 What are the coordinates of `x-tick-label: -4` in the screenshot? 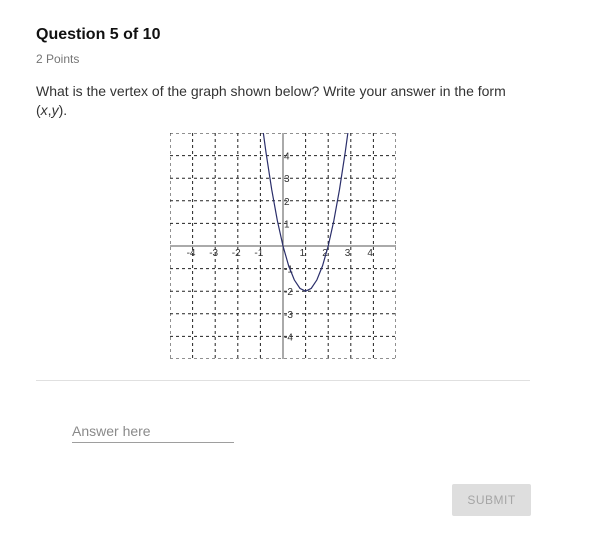 It's located at (191, 253).